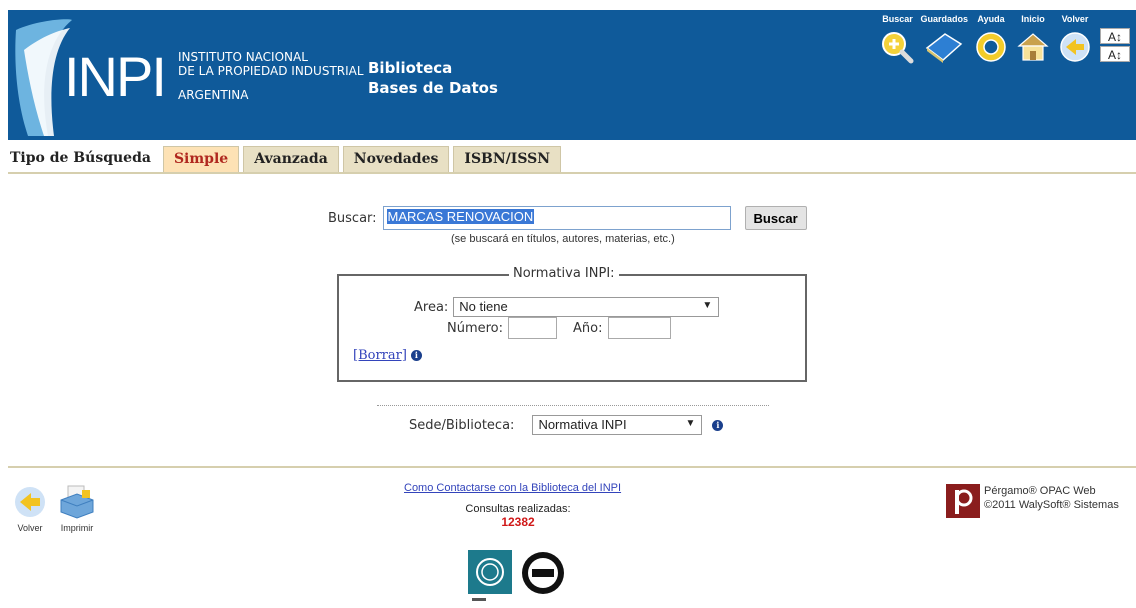  I want to click on pergamo-logo, so click(963, 501).